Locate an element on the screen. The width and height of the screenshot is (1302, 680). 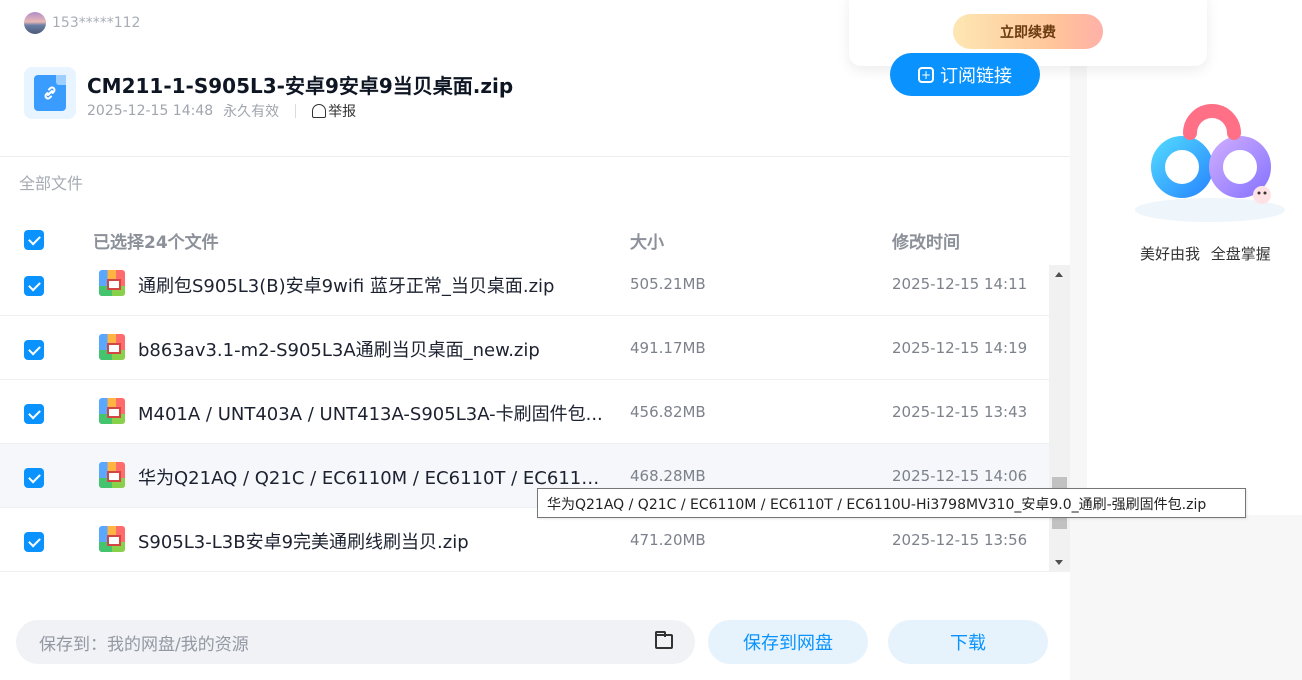
save-to-disk-button: 保存到网盘 is located at coordinates (788, 642).